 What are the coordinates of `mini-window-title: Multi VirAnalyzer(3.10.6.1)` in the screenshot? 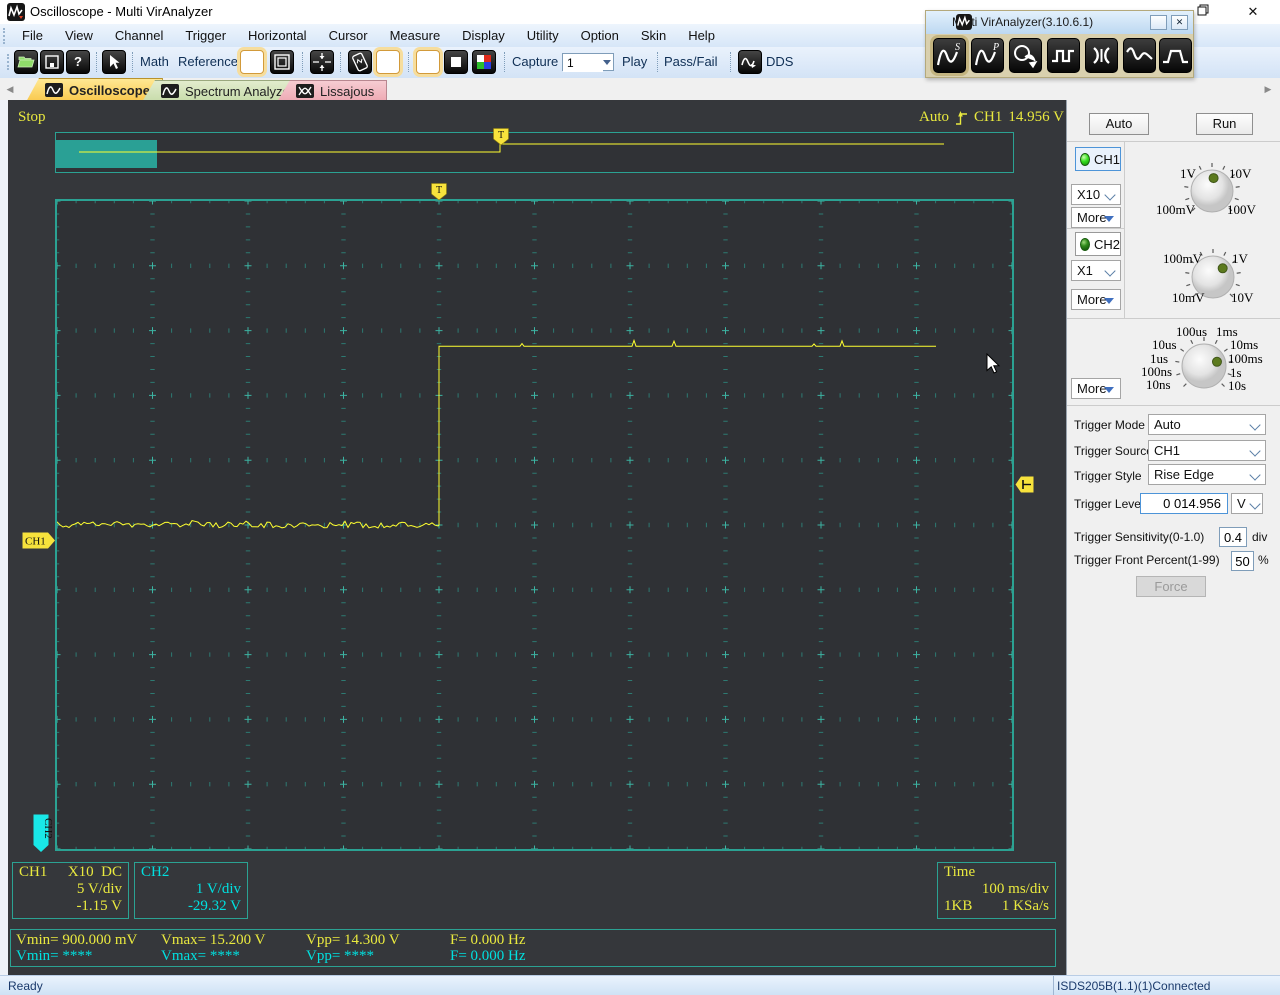 It's located at (1023, 22).